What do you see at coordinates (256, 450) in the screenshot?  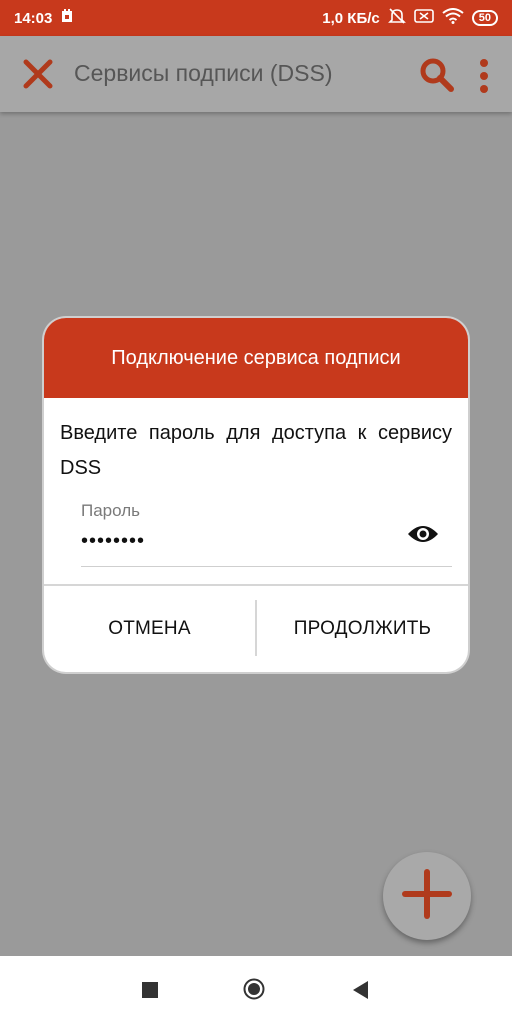 I see `dialog-message: Введите пароль для доступа к сервису DSS` at bounding box center [256, 450].